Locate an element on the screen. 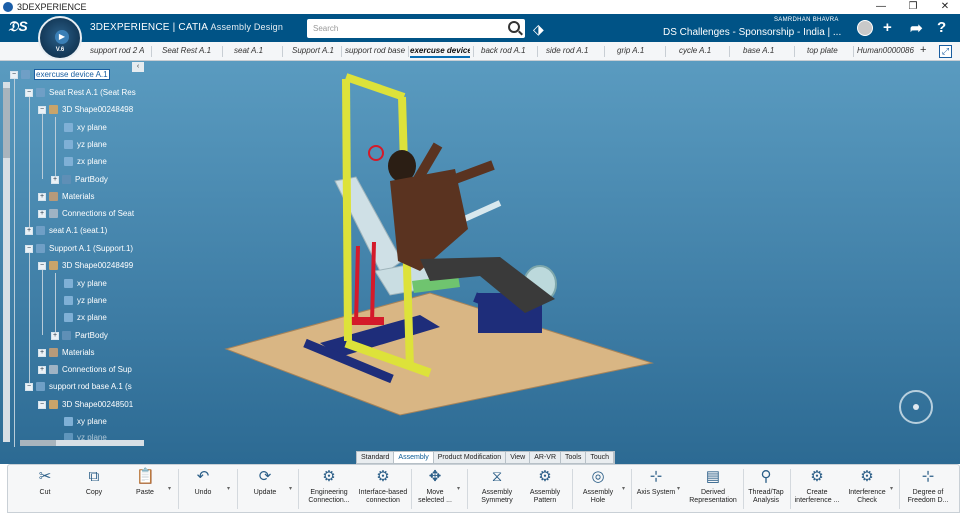  tree-node: −3D Shape00248499 is located at coordinates (85, 266).